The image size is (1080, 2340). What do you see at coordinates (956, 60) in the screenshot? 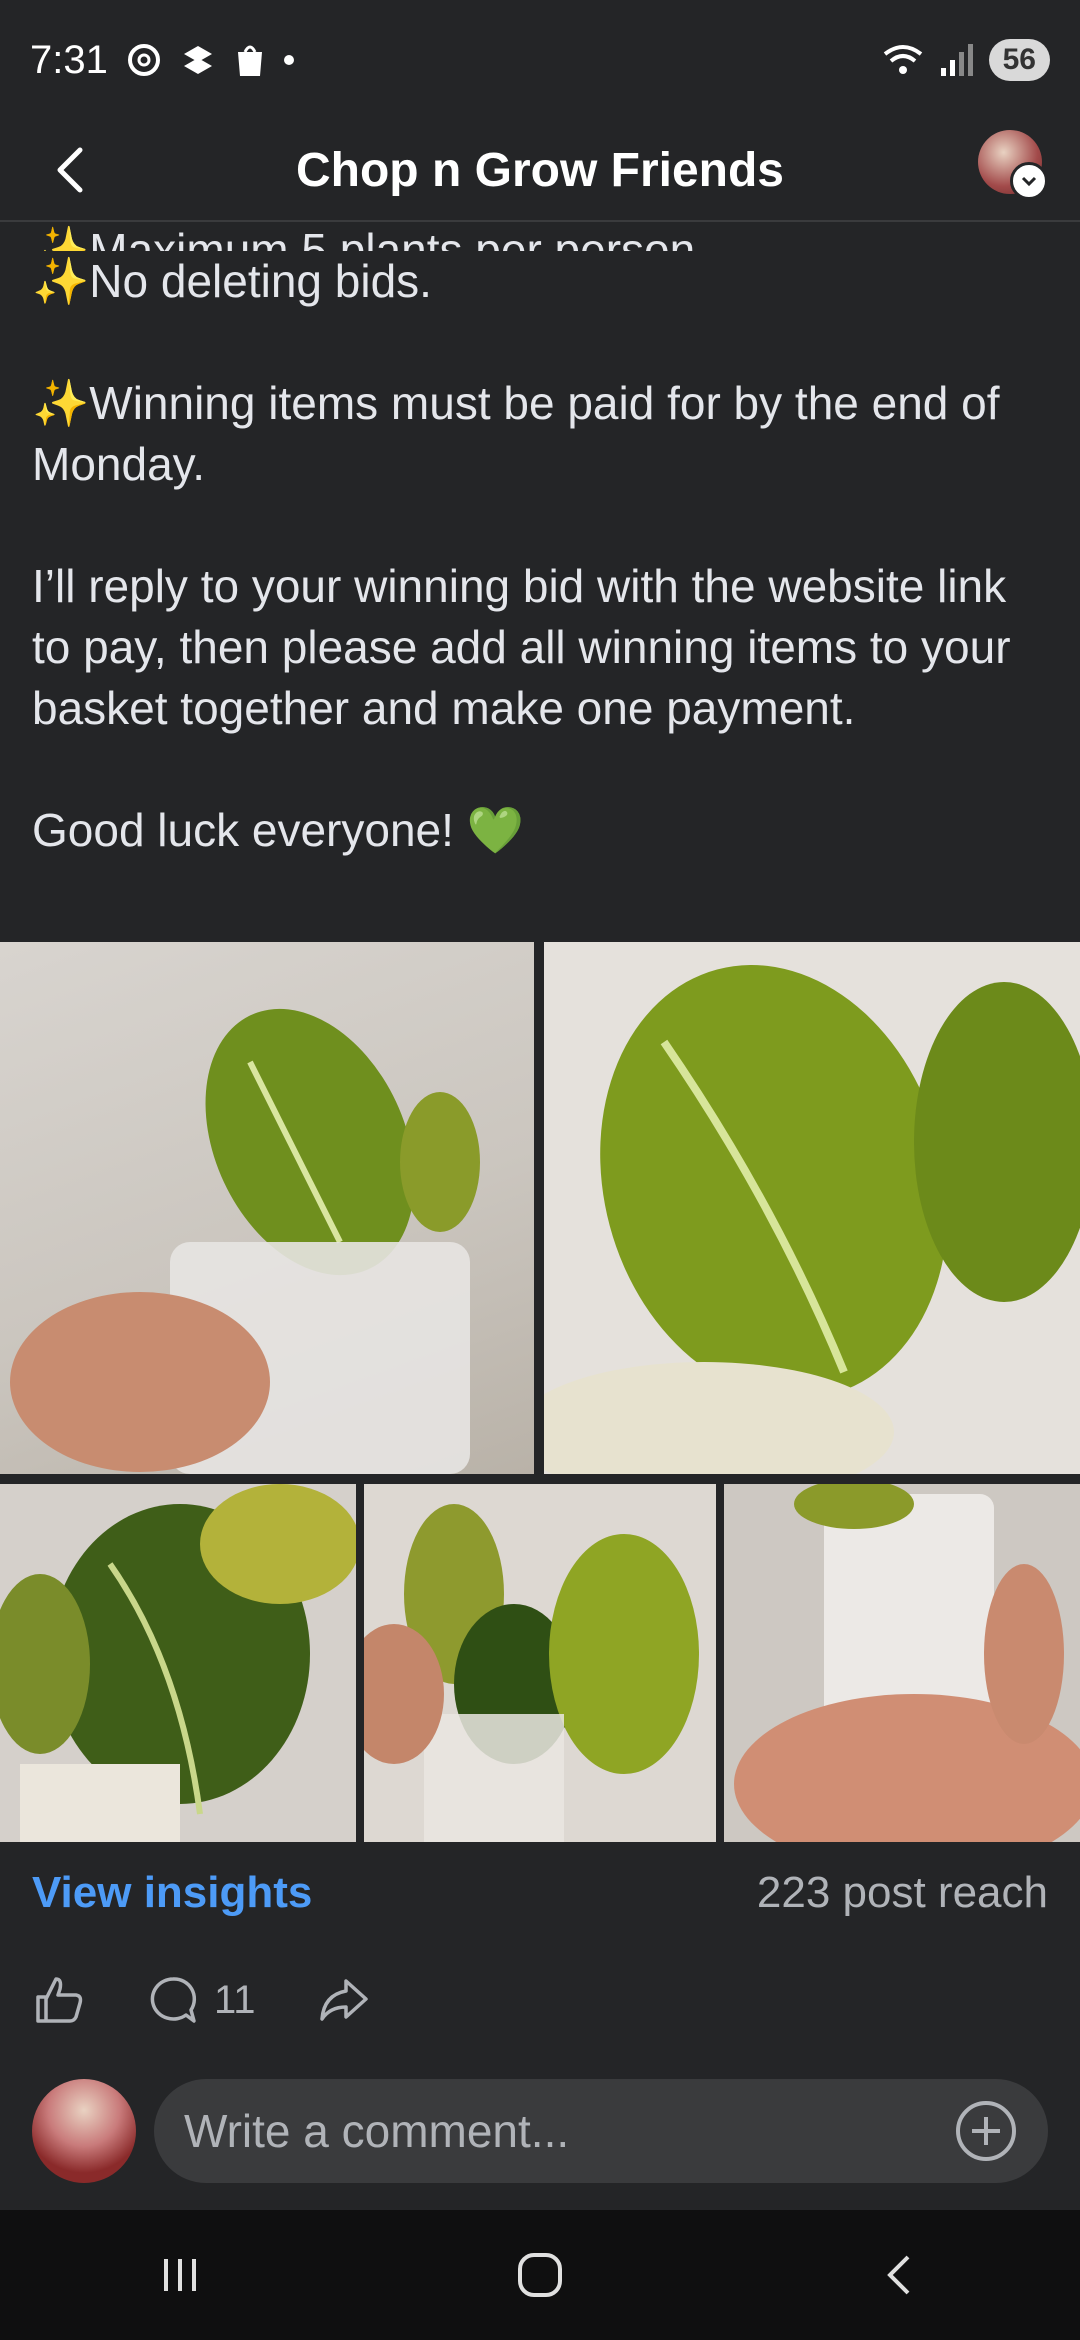
I see `signal-icon` at bounding box center [956, 60].